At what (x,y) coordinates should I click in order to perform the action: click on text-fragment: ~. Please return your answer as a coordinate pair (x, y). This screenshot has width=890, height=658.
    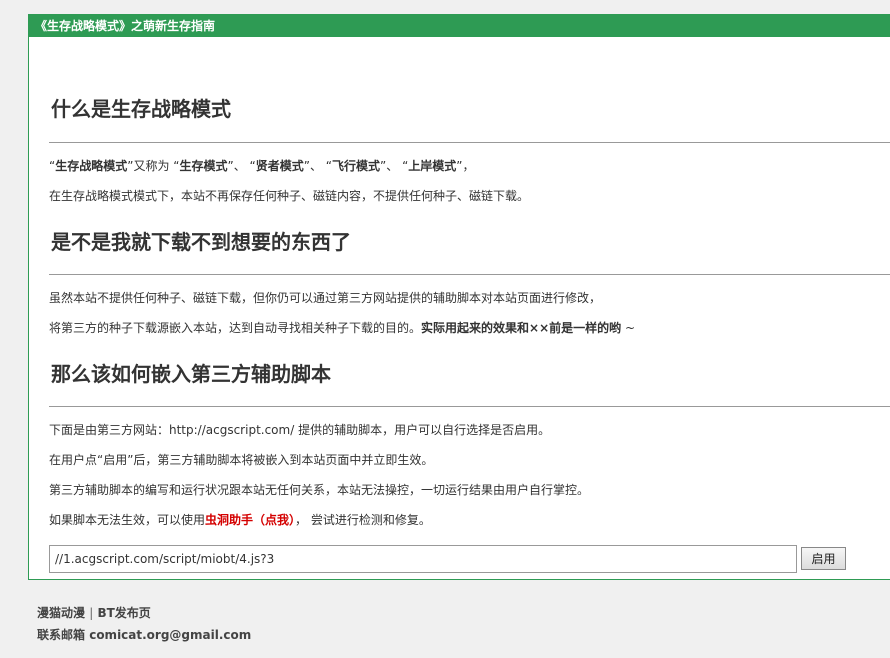
    Looking at the image, I should click on (628, 328).